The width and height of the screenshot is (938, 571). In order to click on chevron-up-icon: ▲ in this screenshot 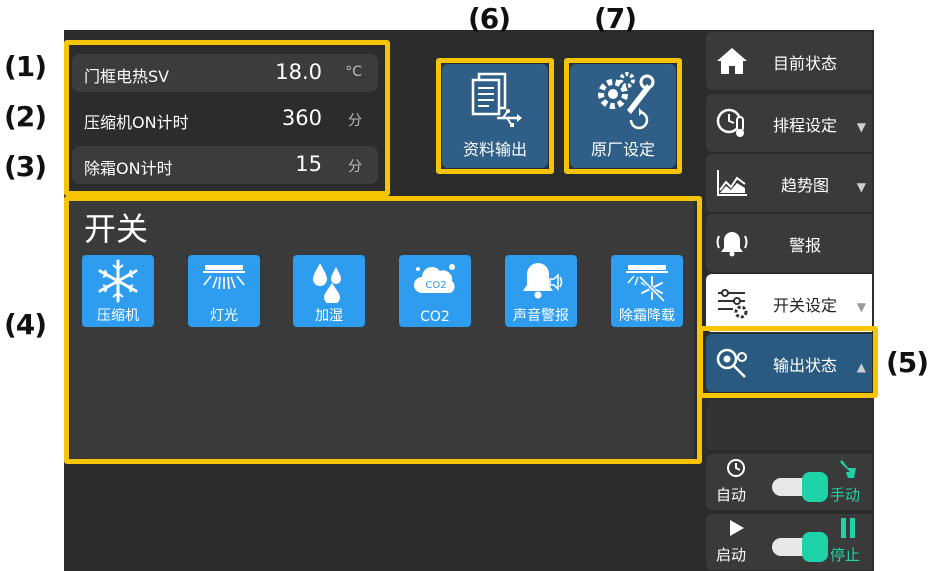, I will do `click(861, 367)`.